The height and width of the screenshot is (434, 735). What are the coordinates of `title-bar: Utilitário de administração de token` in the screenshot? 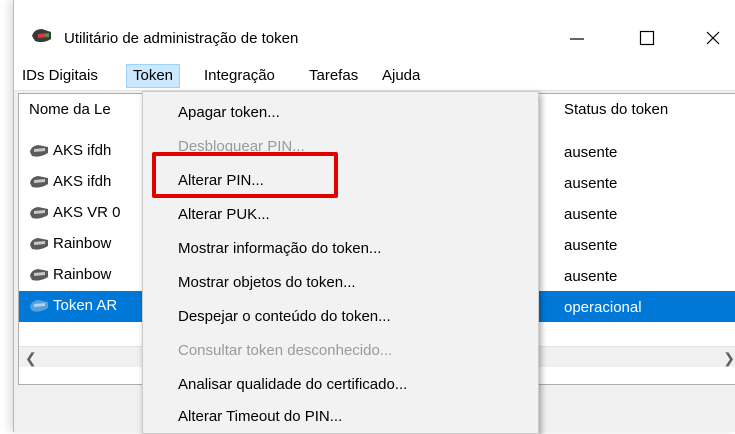 It's located at (374, 31).